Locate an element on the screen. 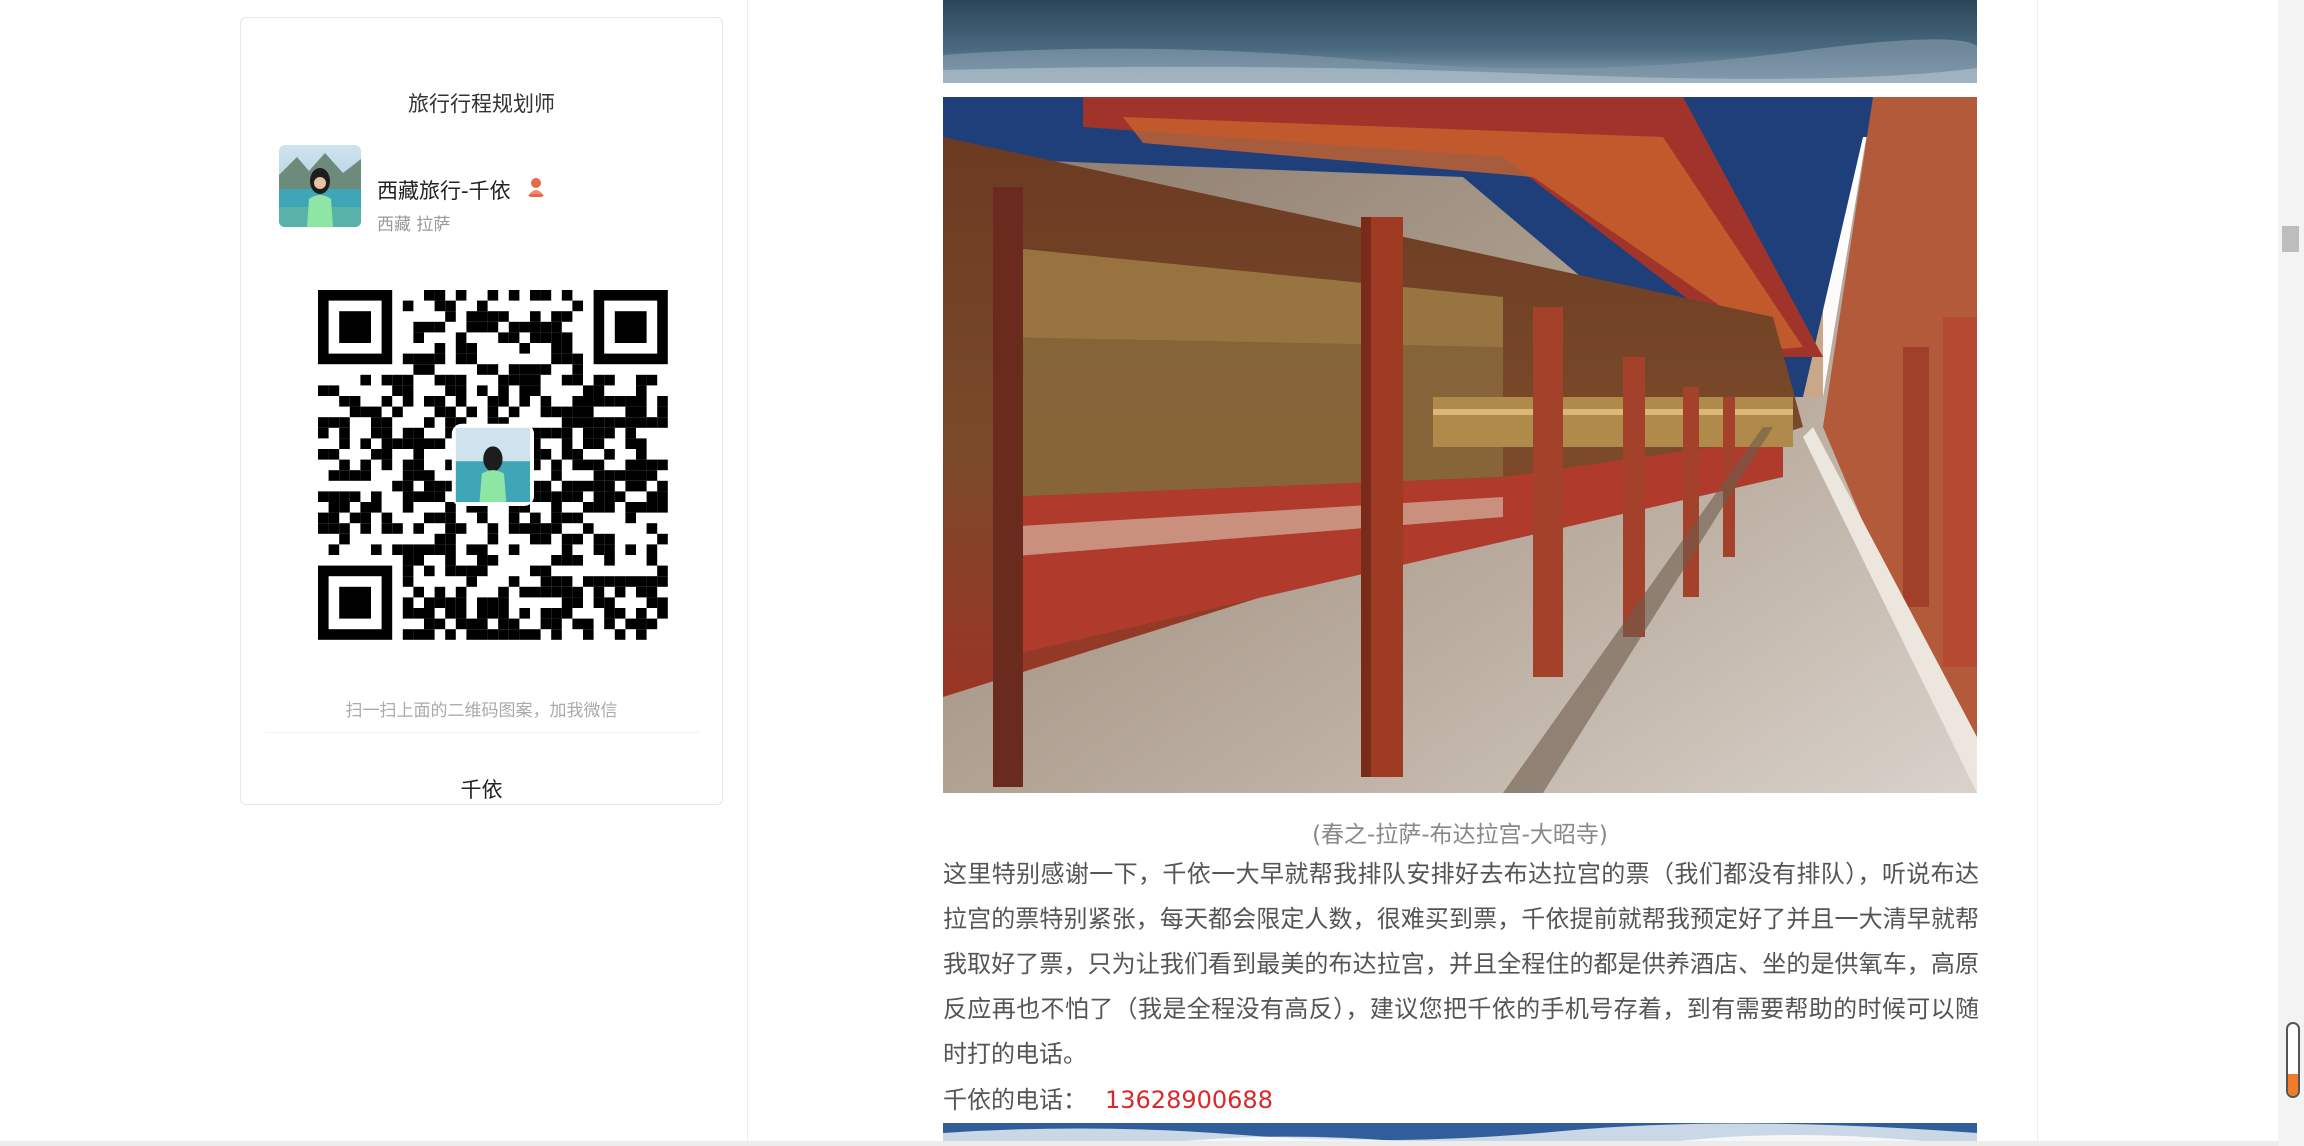 This screenshot has width=2304, height=1146. profile-location: 西藏 拉萨 is located at coordinates (414, 225).